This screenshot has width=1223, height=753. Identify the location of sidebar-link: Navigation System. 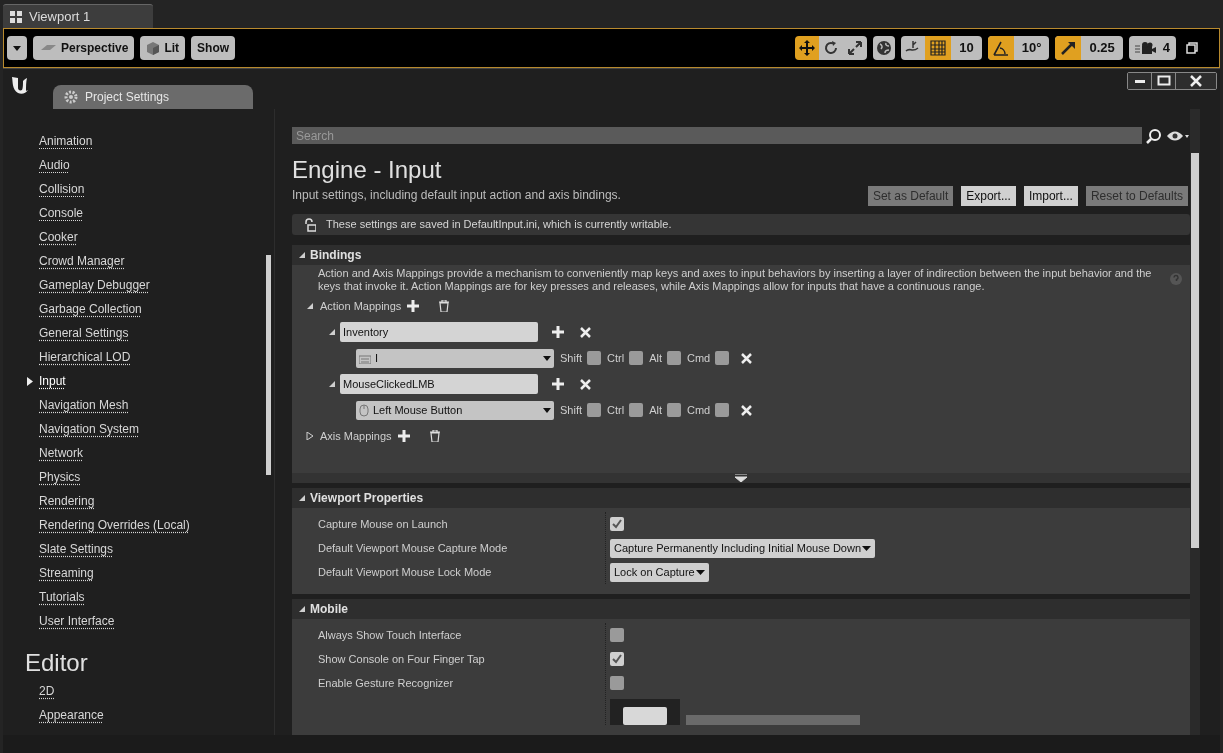
(89, 429).